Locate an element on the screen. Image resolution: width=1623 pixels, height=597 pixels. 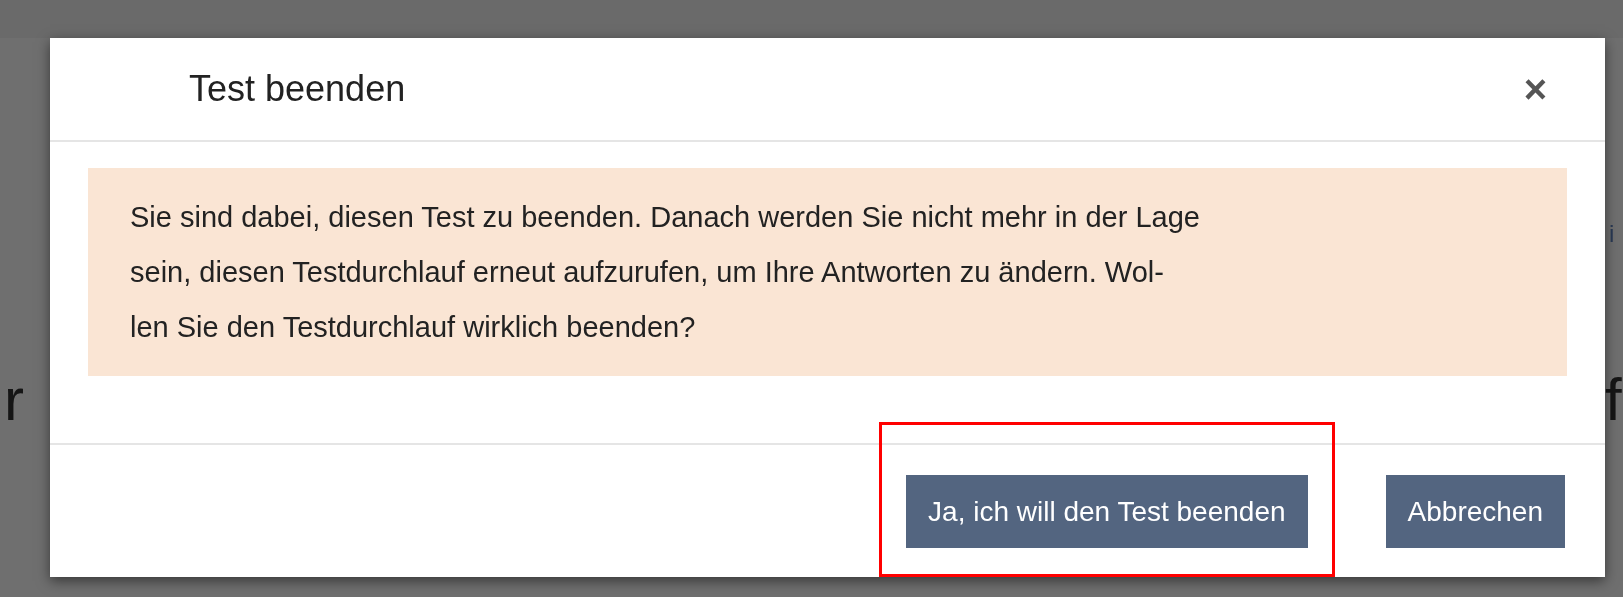
confirm-button: Ja, ich will den Test beenden is located at coordinates (1107, 511).